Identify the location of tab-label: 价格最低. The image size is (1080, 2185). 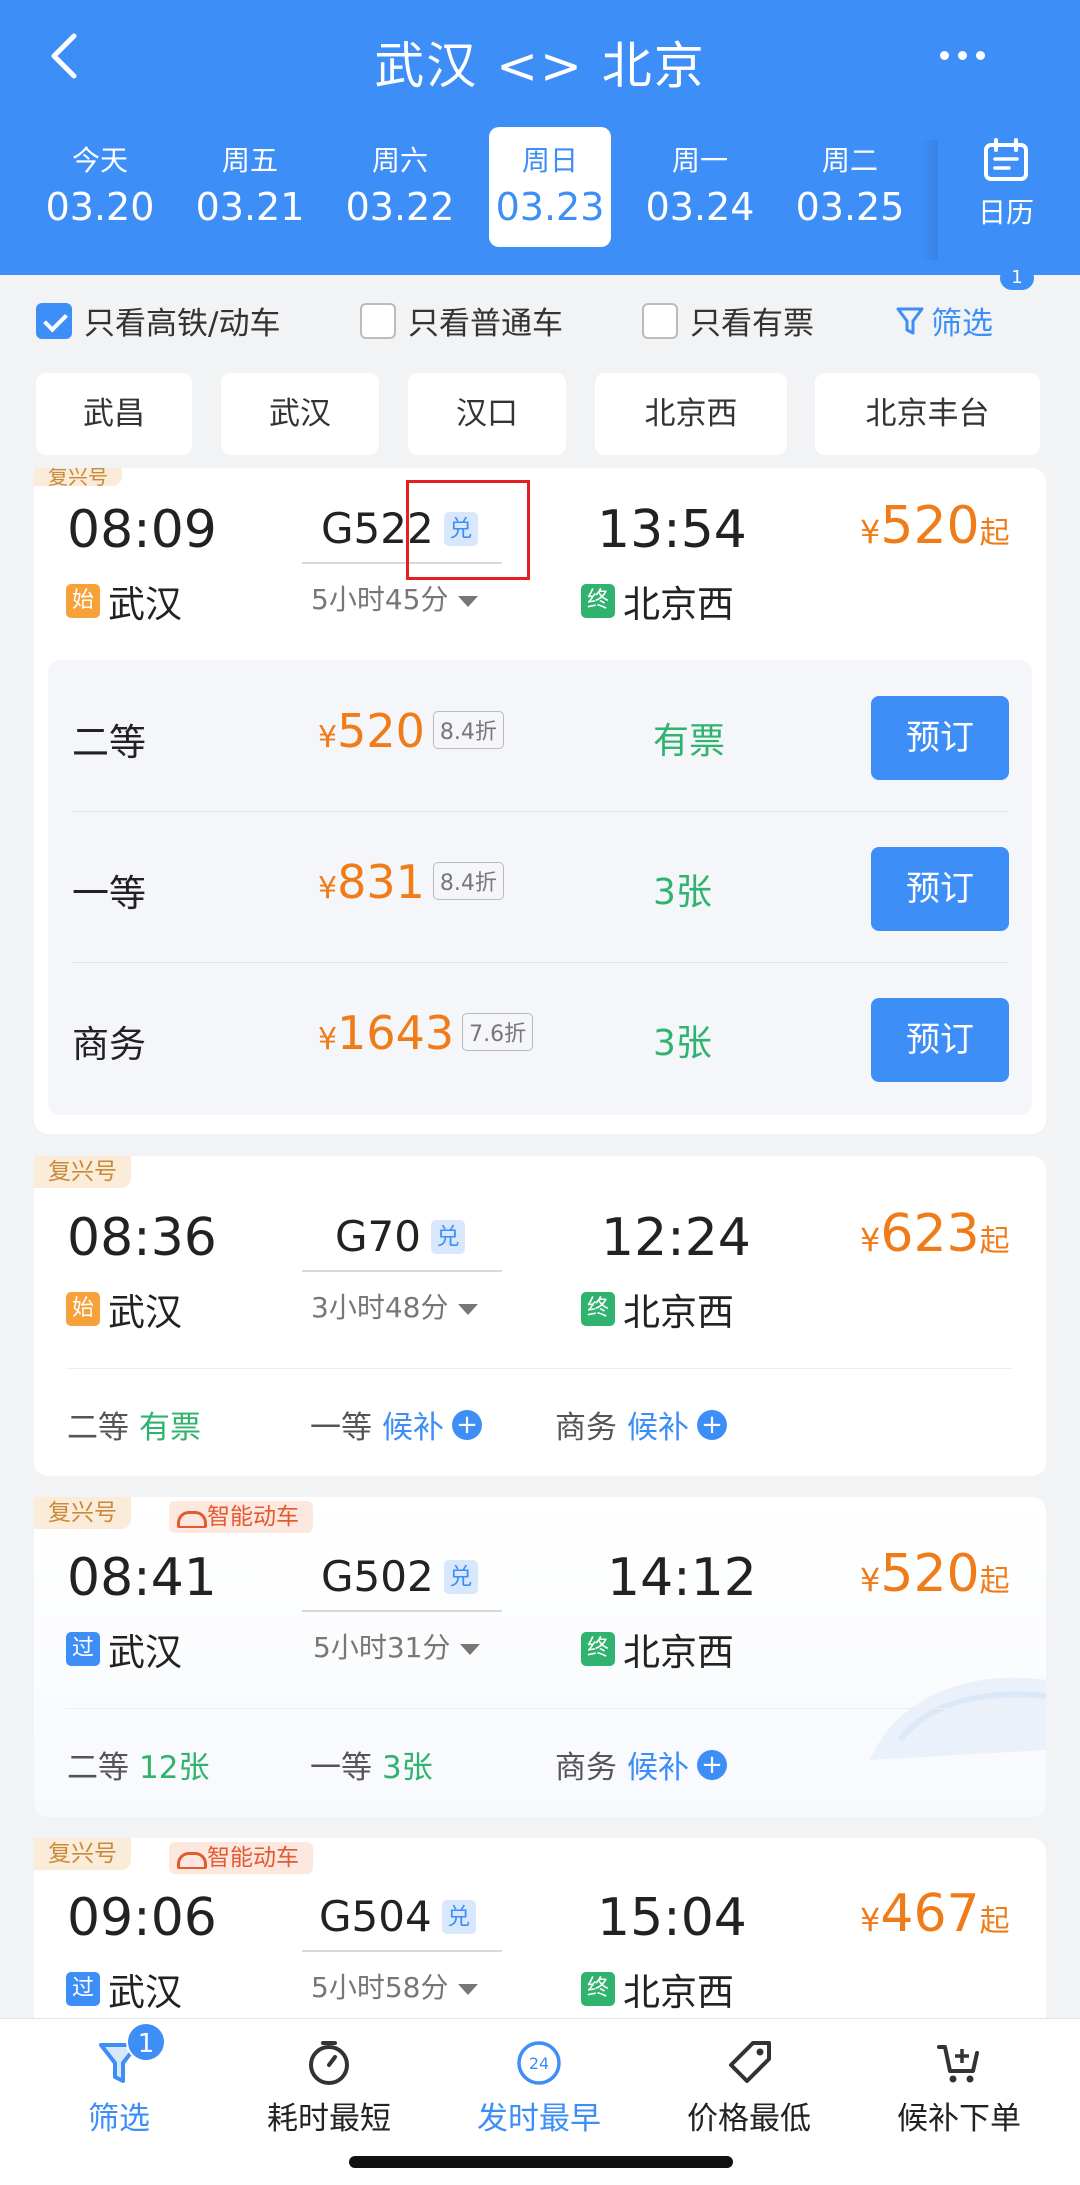
(749, 2119).